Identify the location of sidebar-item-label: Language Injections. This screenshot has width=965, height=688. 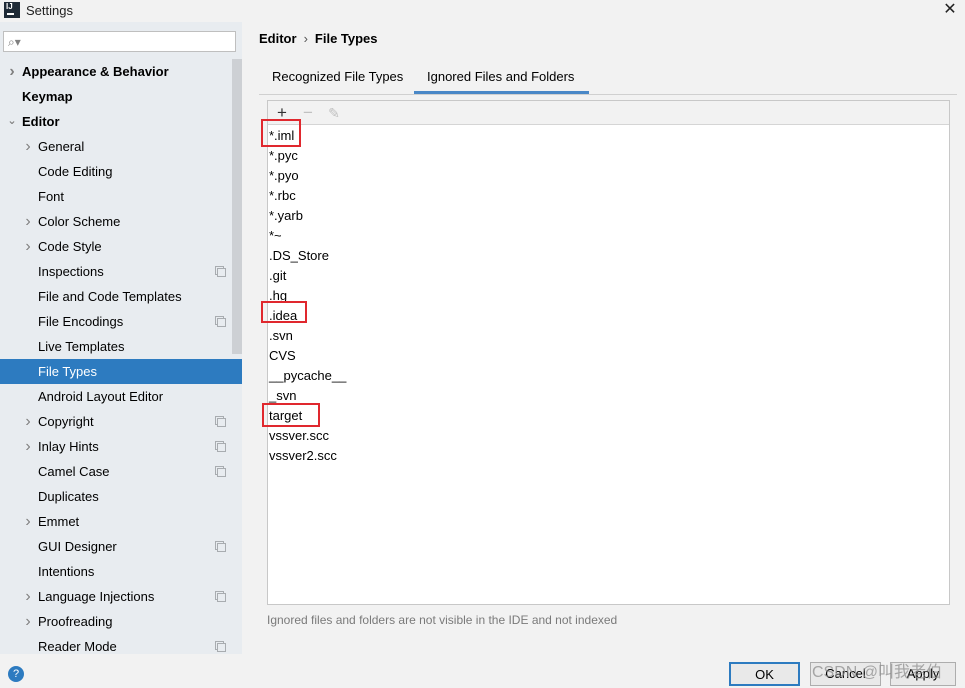
(96, 596).